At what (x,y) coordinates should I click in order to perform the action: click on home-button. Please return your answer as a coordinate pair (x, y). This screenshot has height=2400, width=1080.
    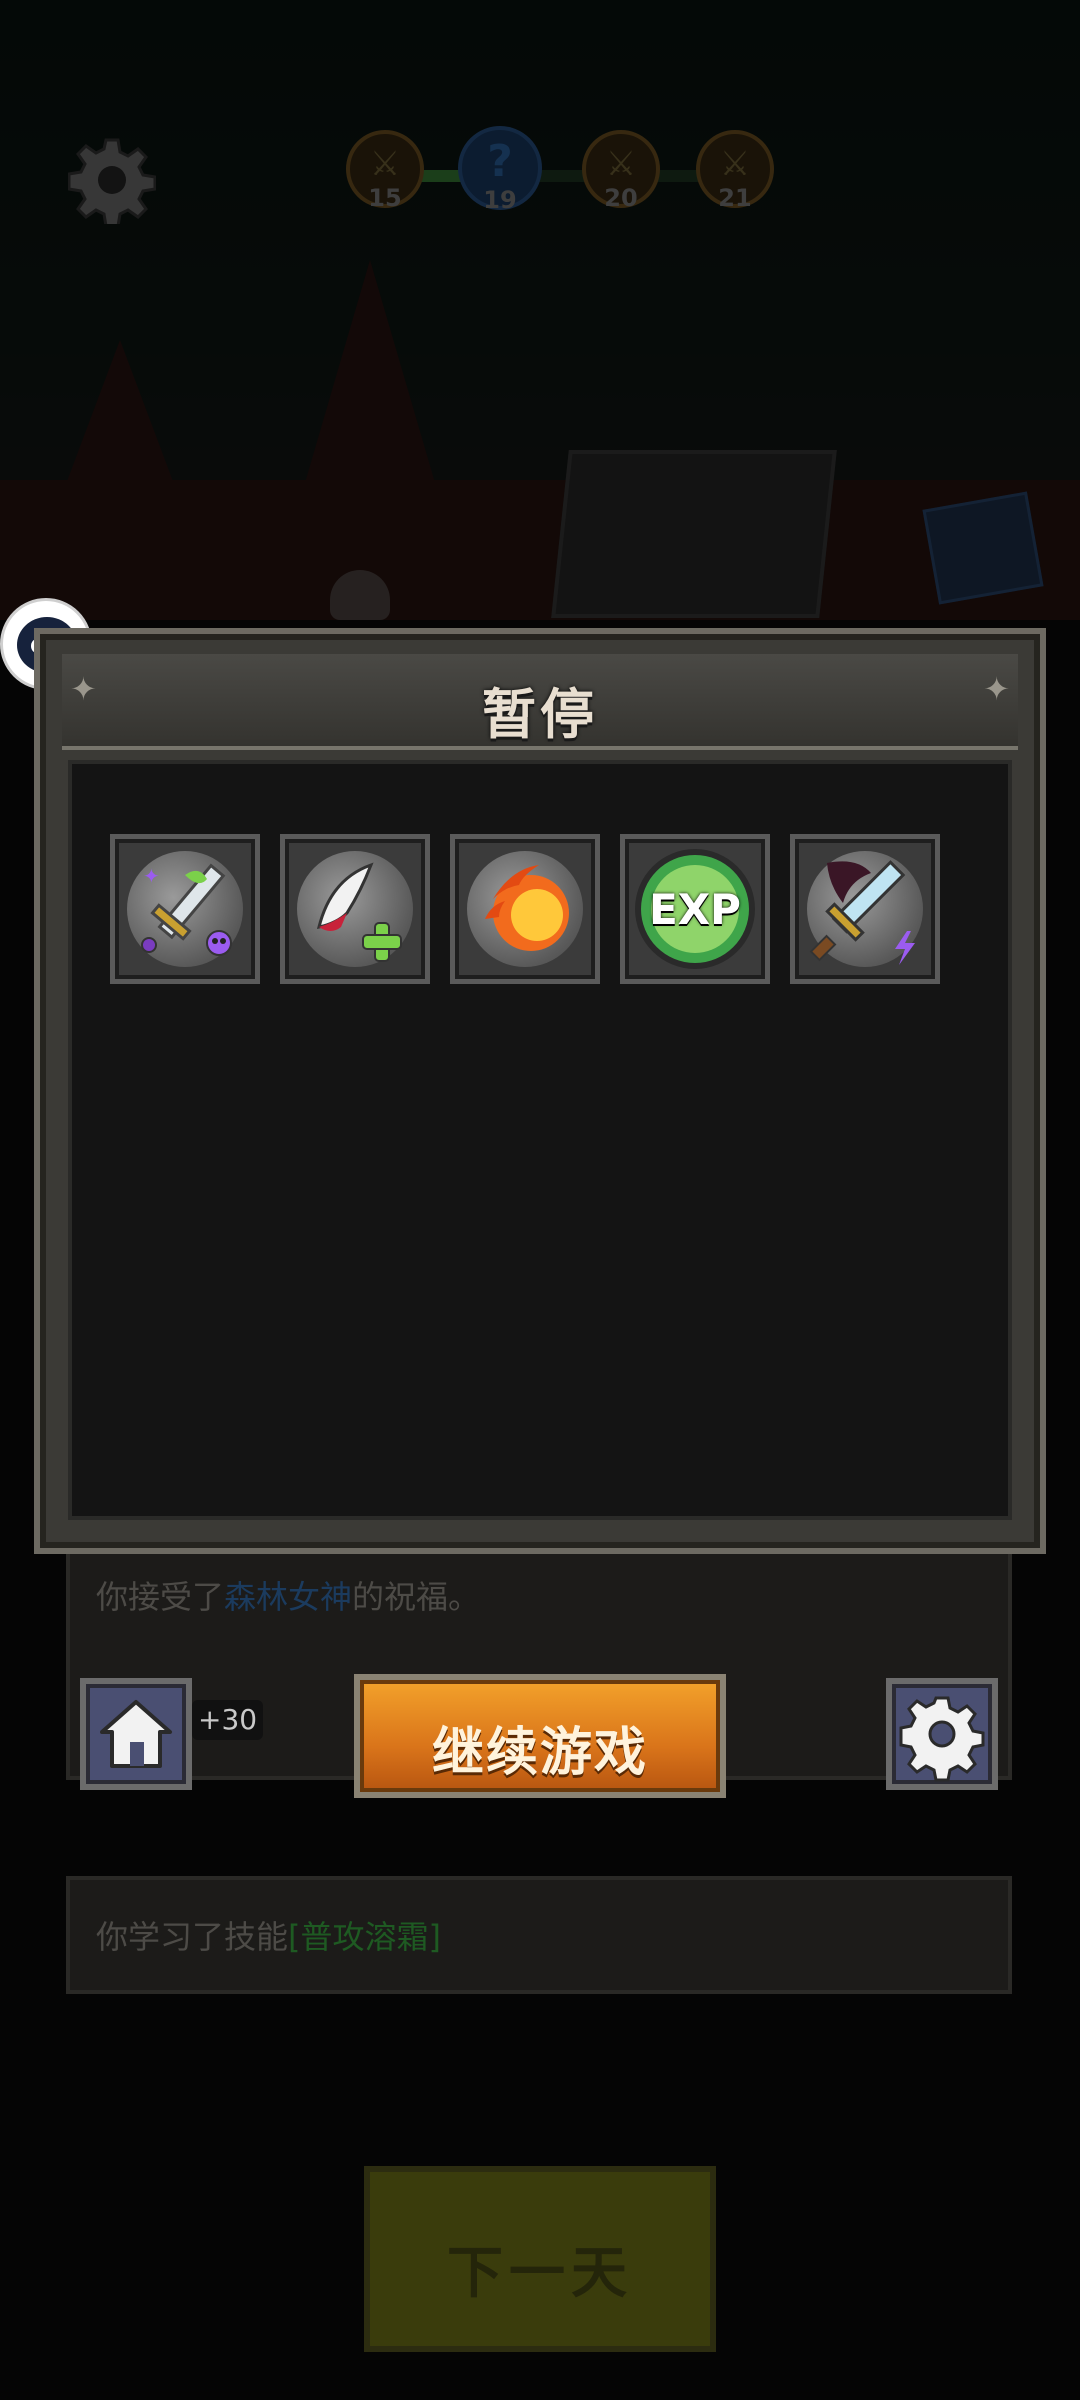
    Looking at the image, I should click on (136, 1734).